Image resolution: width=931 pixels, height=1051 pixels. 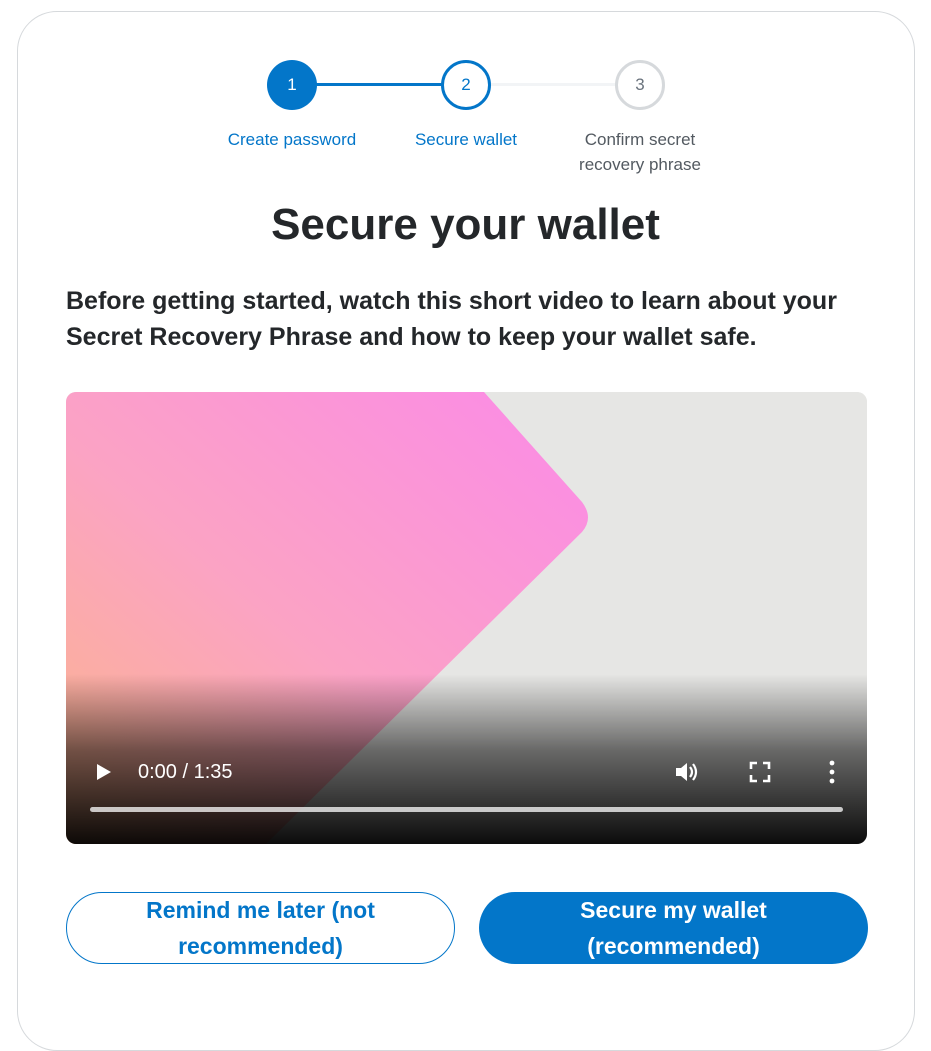 What do you see at coordinates (292, 85) in the screenshot?
I see `step-1-indicator: 1` at bounding box center [292, 85].